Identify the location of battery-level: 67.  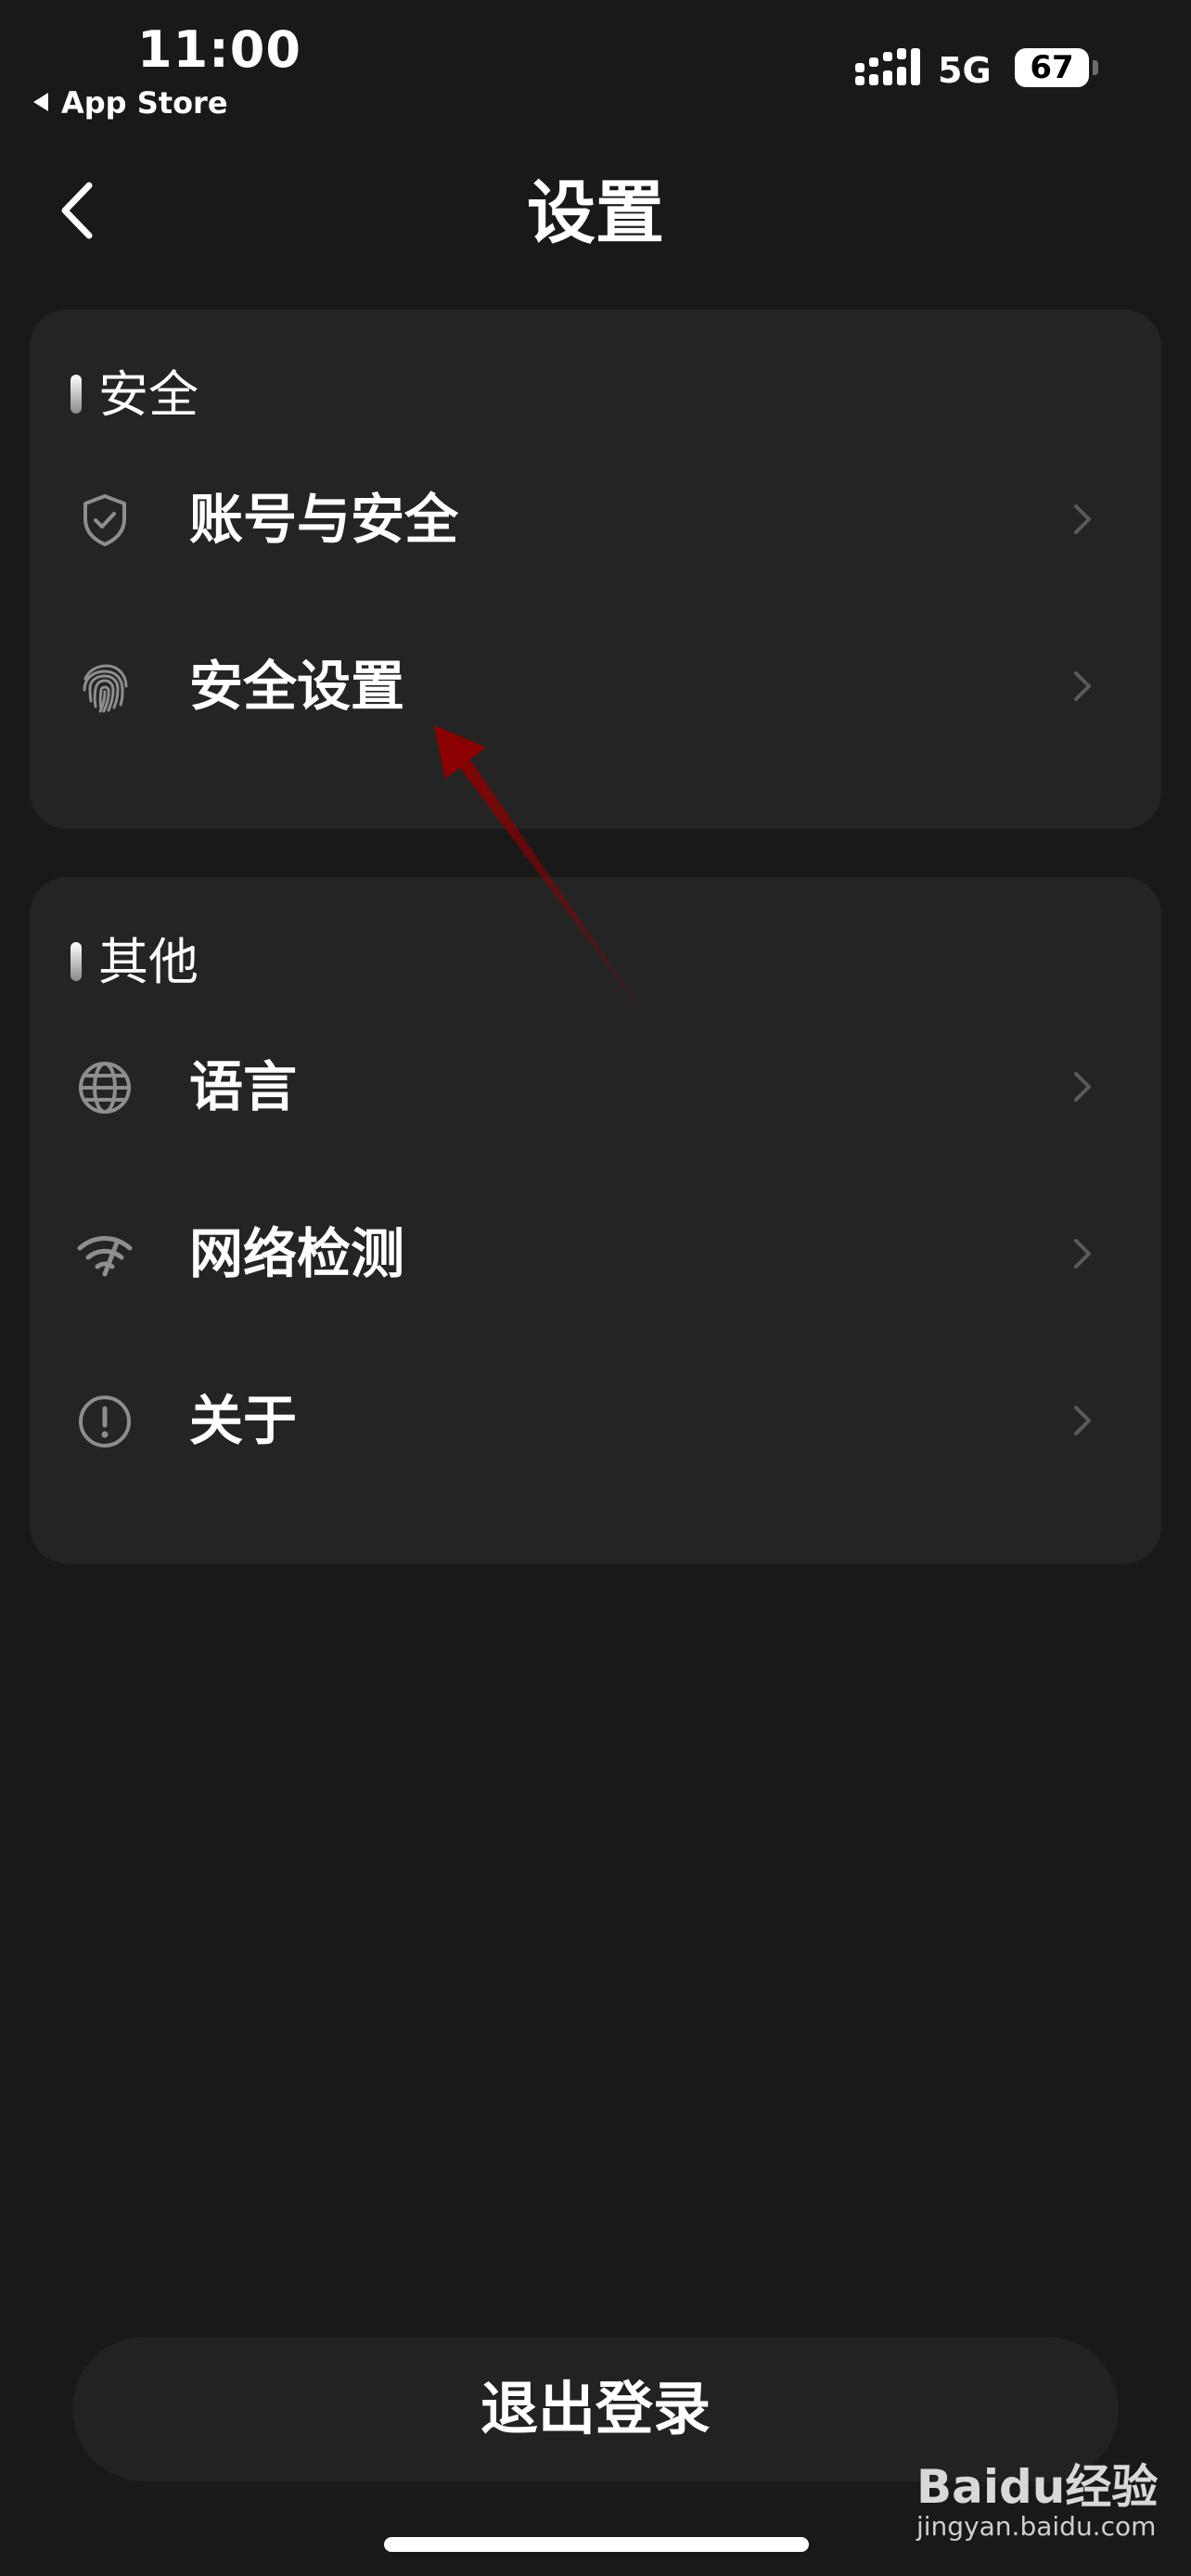
(1052, 67).